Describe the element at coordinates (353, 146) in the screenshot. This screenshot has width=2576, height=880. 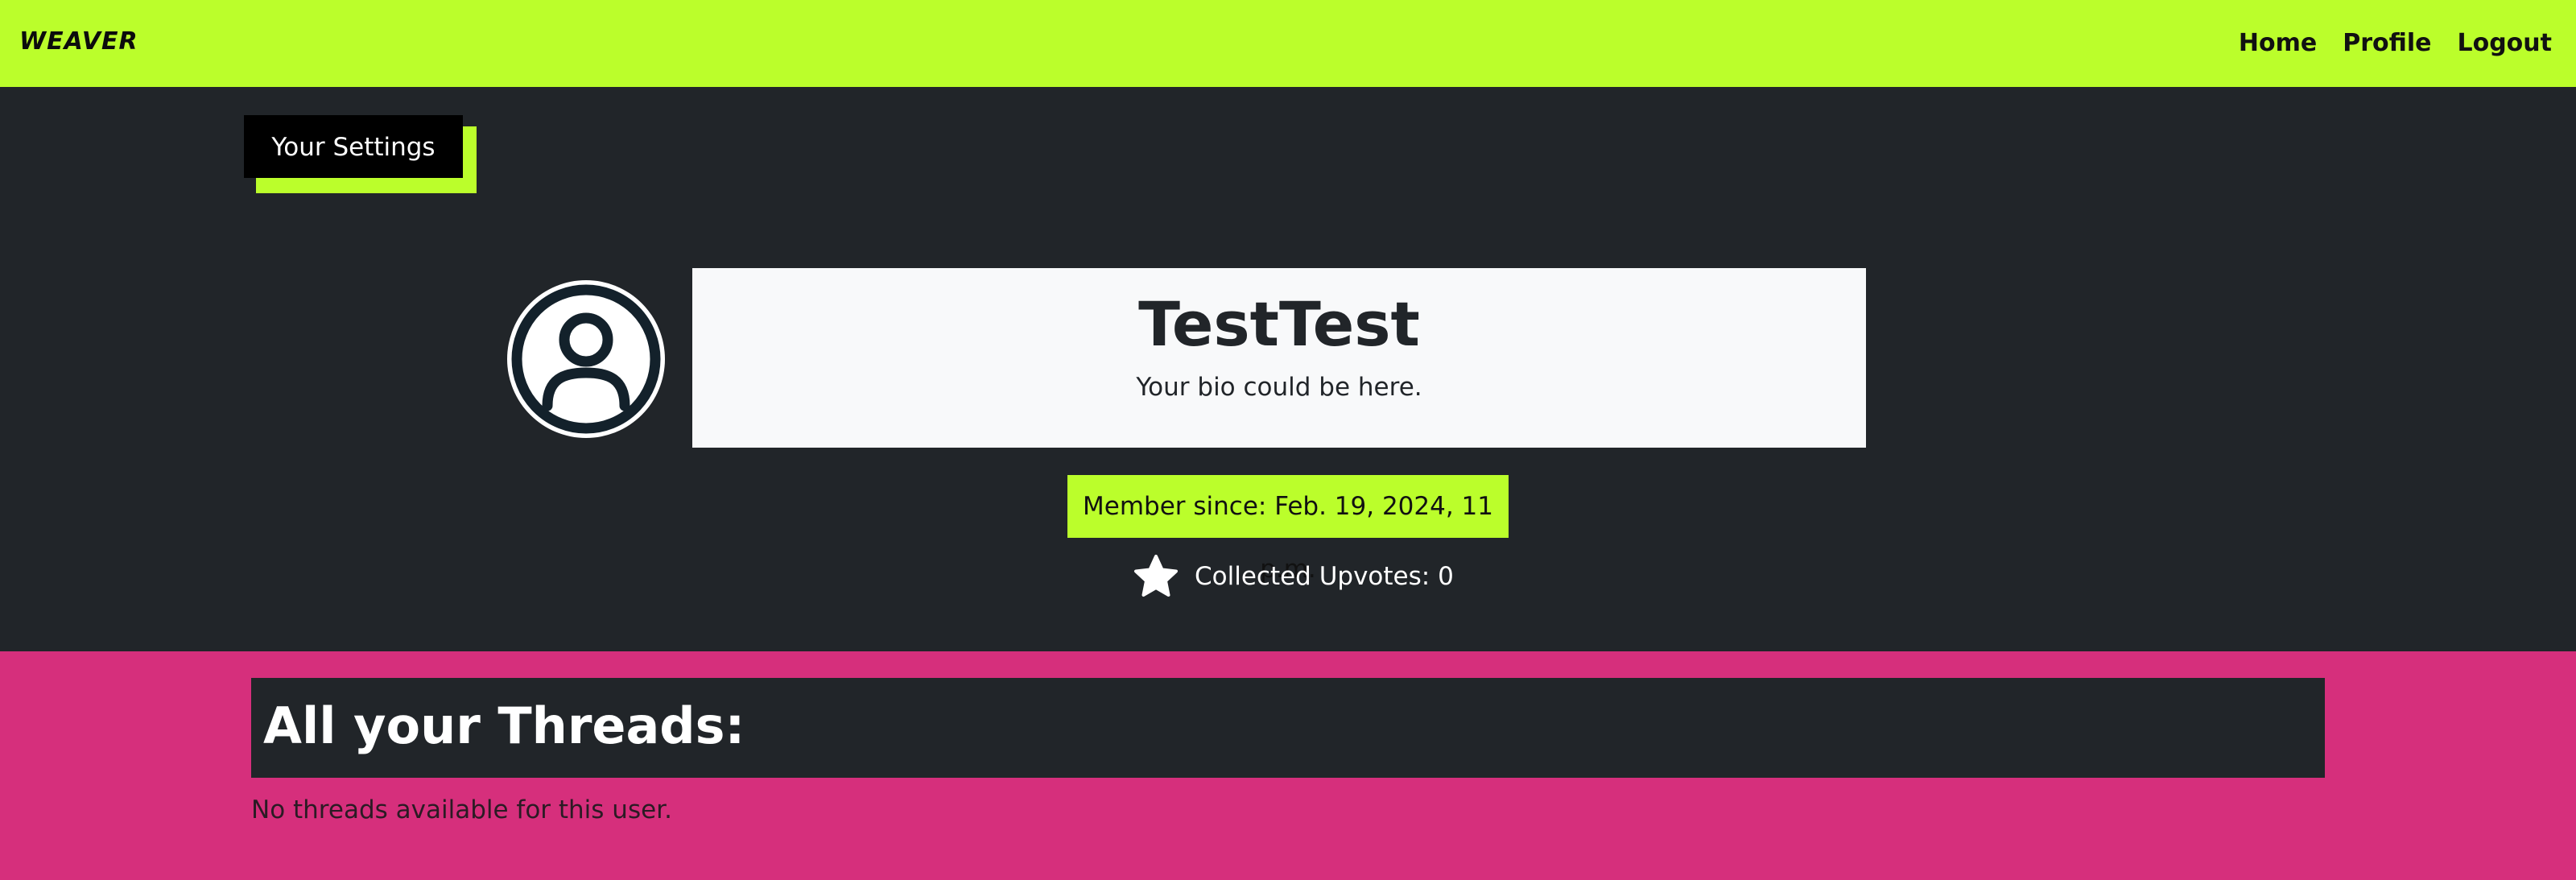
I see `your-settings-button: Your Settings` at that location.